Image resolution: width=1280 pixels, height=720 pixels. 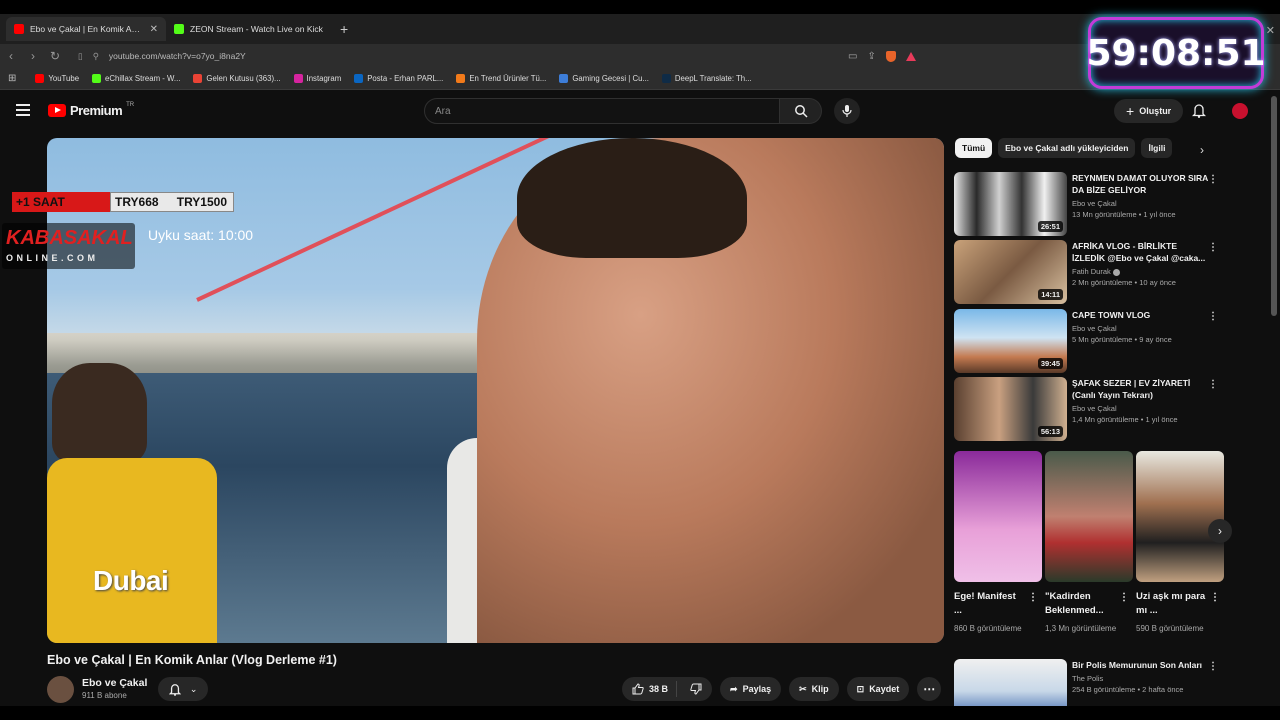 I want to click on subscription-bell-button: ⌄, so click(x=183, y=689).